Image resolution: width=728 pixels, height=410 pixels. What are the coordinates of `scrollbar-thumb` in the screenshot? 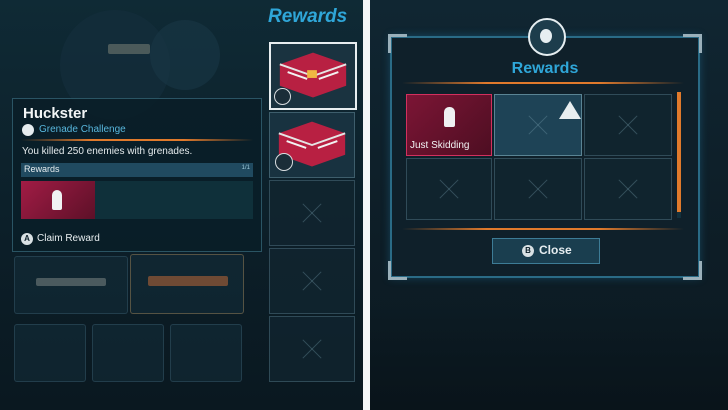 It's located at (679, 152).